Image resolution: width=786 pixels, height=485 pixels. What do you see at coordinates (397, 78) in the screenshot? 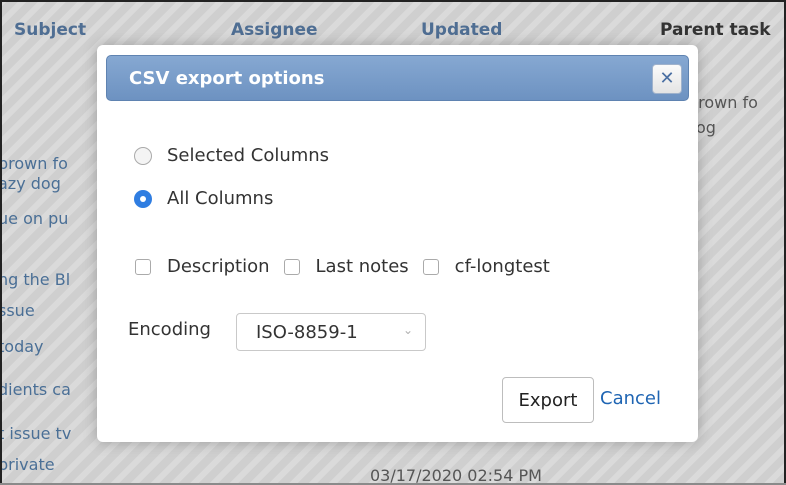
I see `dialog-title-bar: CSV export options ✕` at bounding box center [397, 78].